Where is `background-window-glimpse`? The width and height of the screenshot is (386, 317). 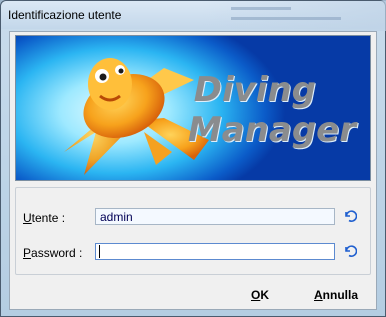
background-window-glimpse is located at coordinates (293, 16).